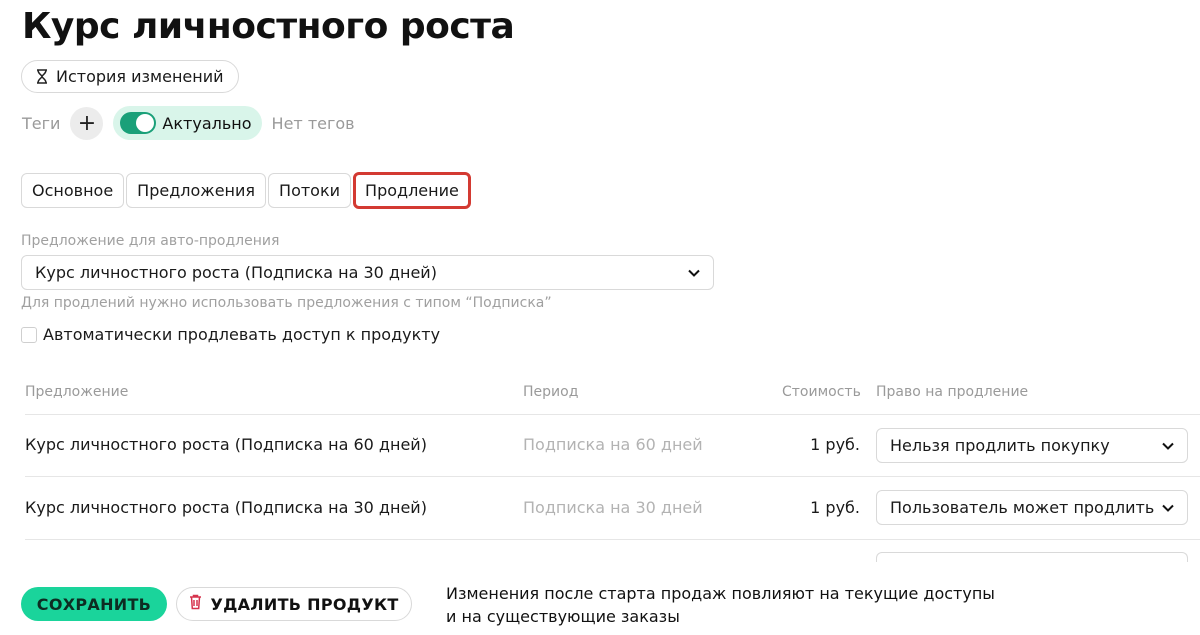  I want to click on tags-row: Теги + Актуально Нет тегов, so click(188, 123).